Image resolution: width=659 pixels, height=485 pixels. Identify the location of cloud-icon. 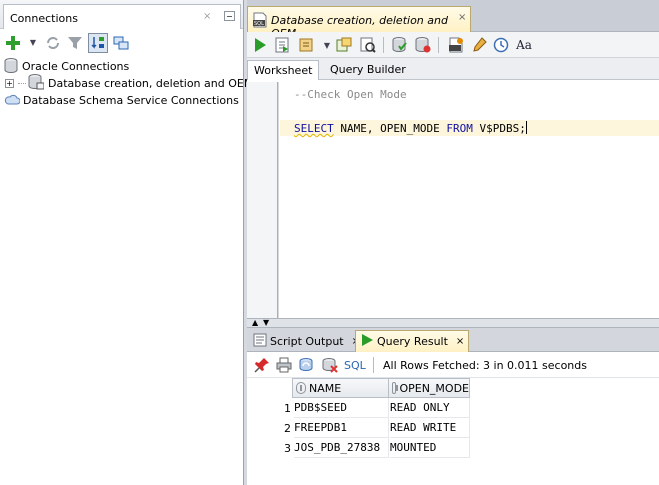
(12, 100).